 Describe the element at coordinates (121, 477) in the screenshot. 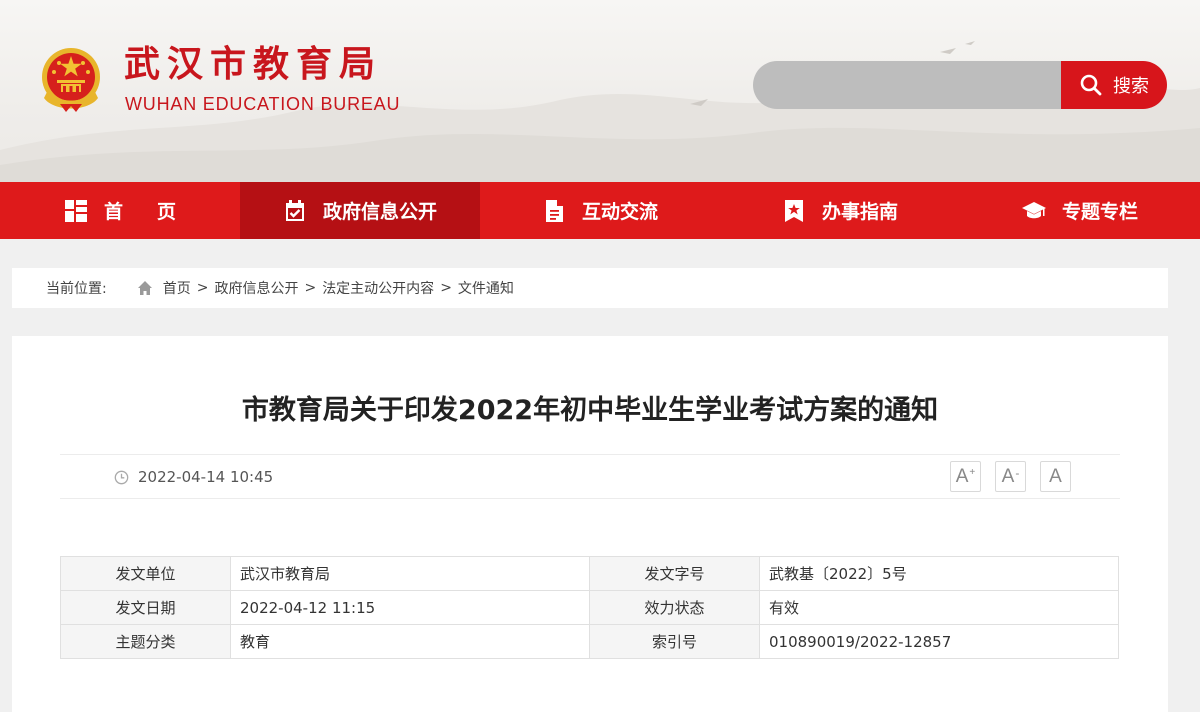

I see `clock-icon` at that location.